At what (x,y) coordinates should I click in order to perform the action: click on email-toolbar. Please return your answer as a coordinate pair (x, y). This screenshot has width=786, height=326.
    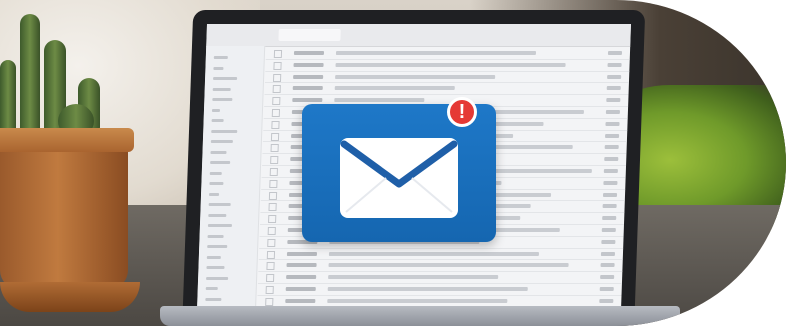
    Looking at the image, I should click on (418, 35).